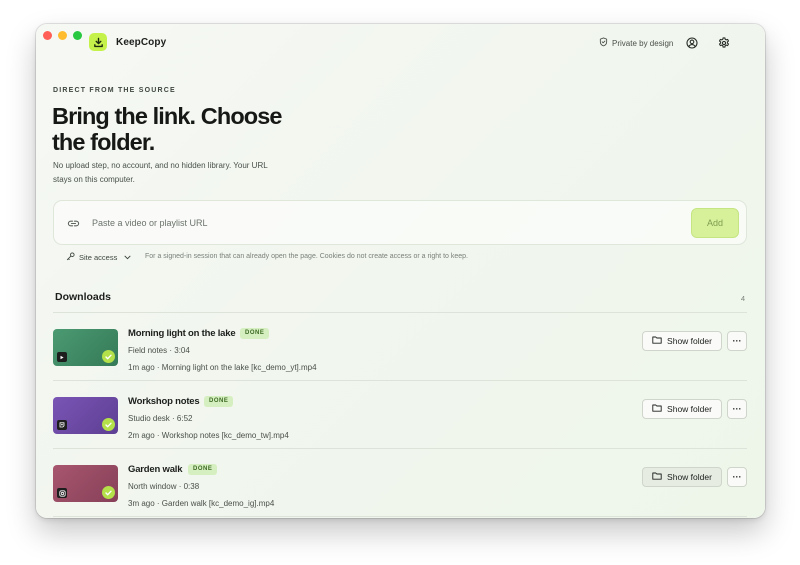 The width and height of the screenshot is (800, 565). What do you see at coordinates (159, 350) in the screenshot?
I see `download-meta: Field notes · 3:04` at bounding box center [159, 350].